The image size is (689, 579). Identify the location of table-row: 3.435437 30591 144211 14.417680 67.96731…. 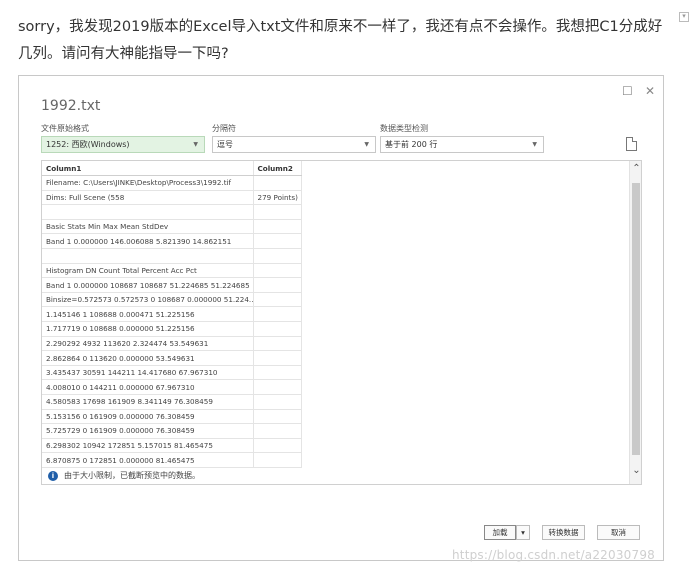
(172, 373).